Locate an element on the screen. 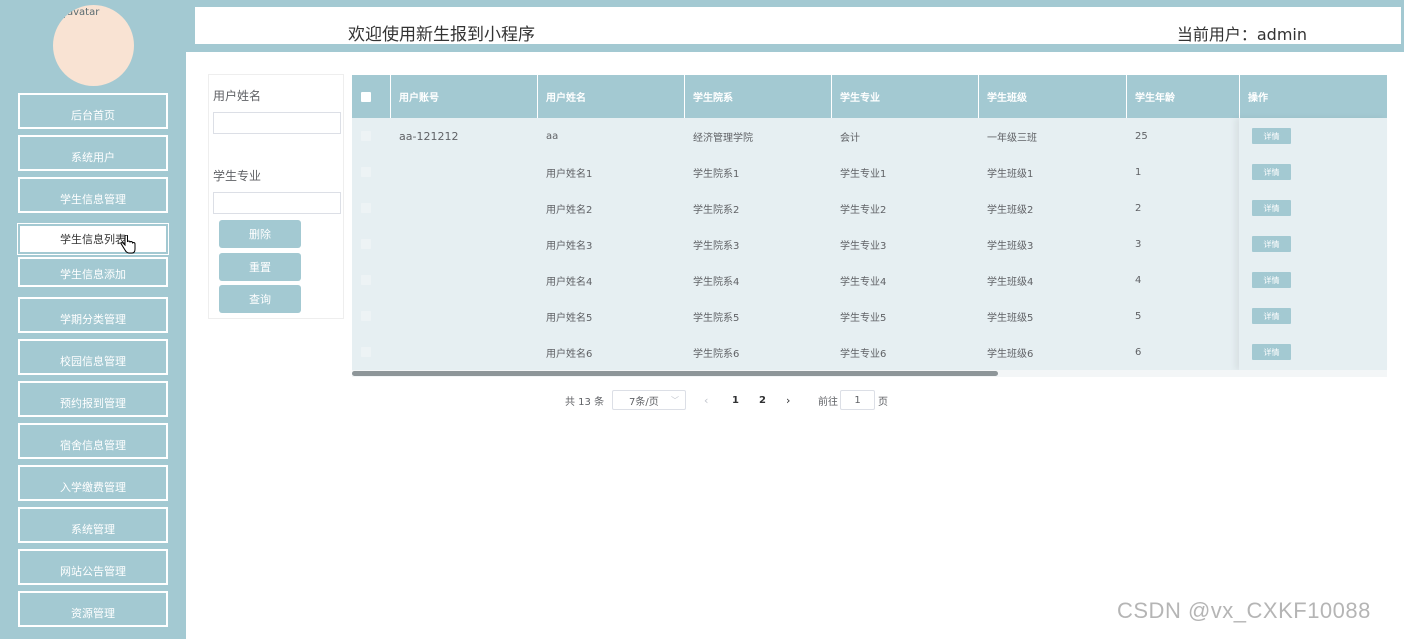 The width and height of the screenshot is (1404, 639). cell-class: 学生班级6 is located at coordinates (1010, 354).